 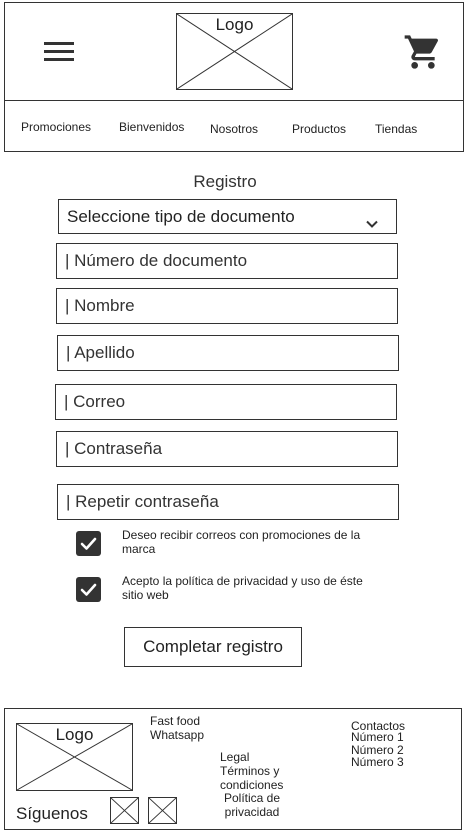 What do you see at coordinates (234, 129) in the screenshot?
I see `nav-item-nosotros: Nosotros` at bounding box center [234, 129].